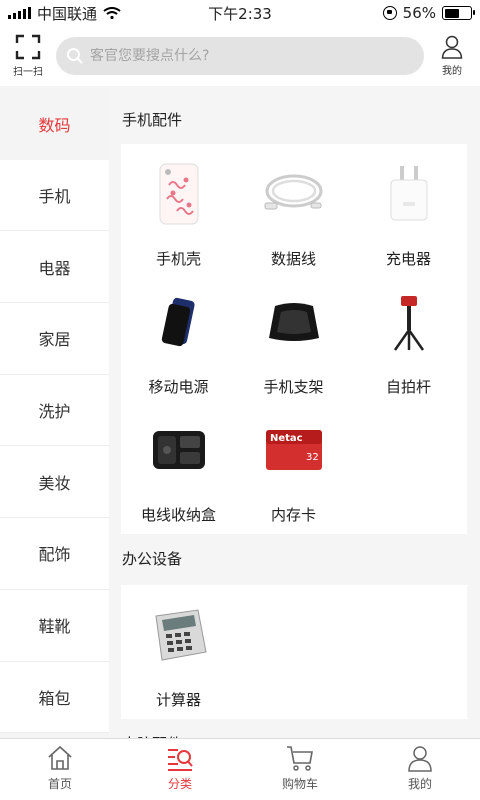 This screenshot has height=800, width=480. What do you see at coordinates (152, 559) in the screenshot?
I see `section-title: 办公设备` at bounding box center [152, 559].